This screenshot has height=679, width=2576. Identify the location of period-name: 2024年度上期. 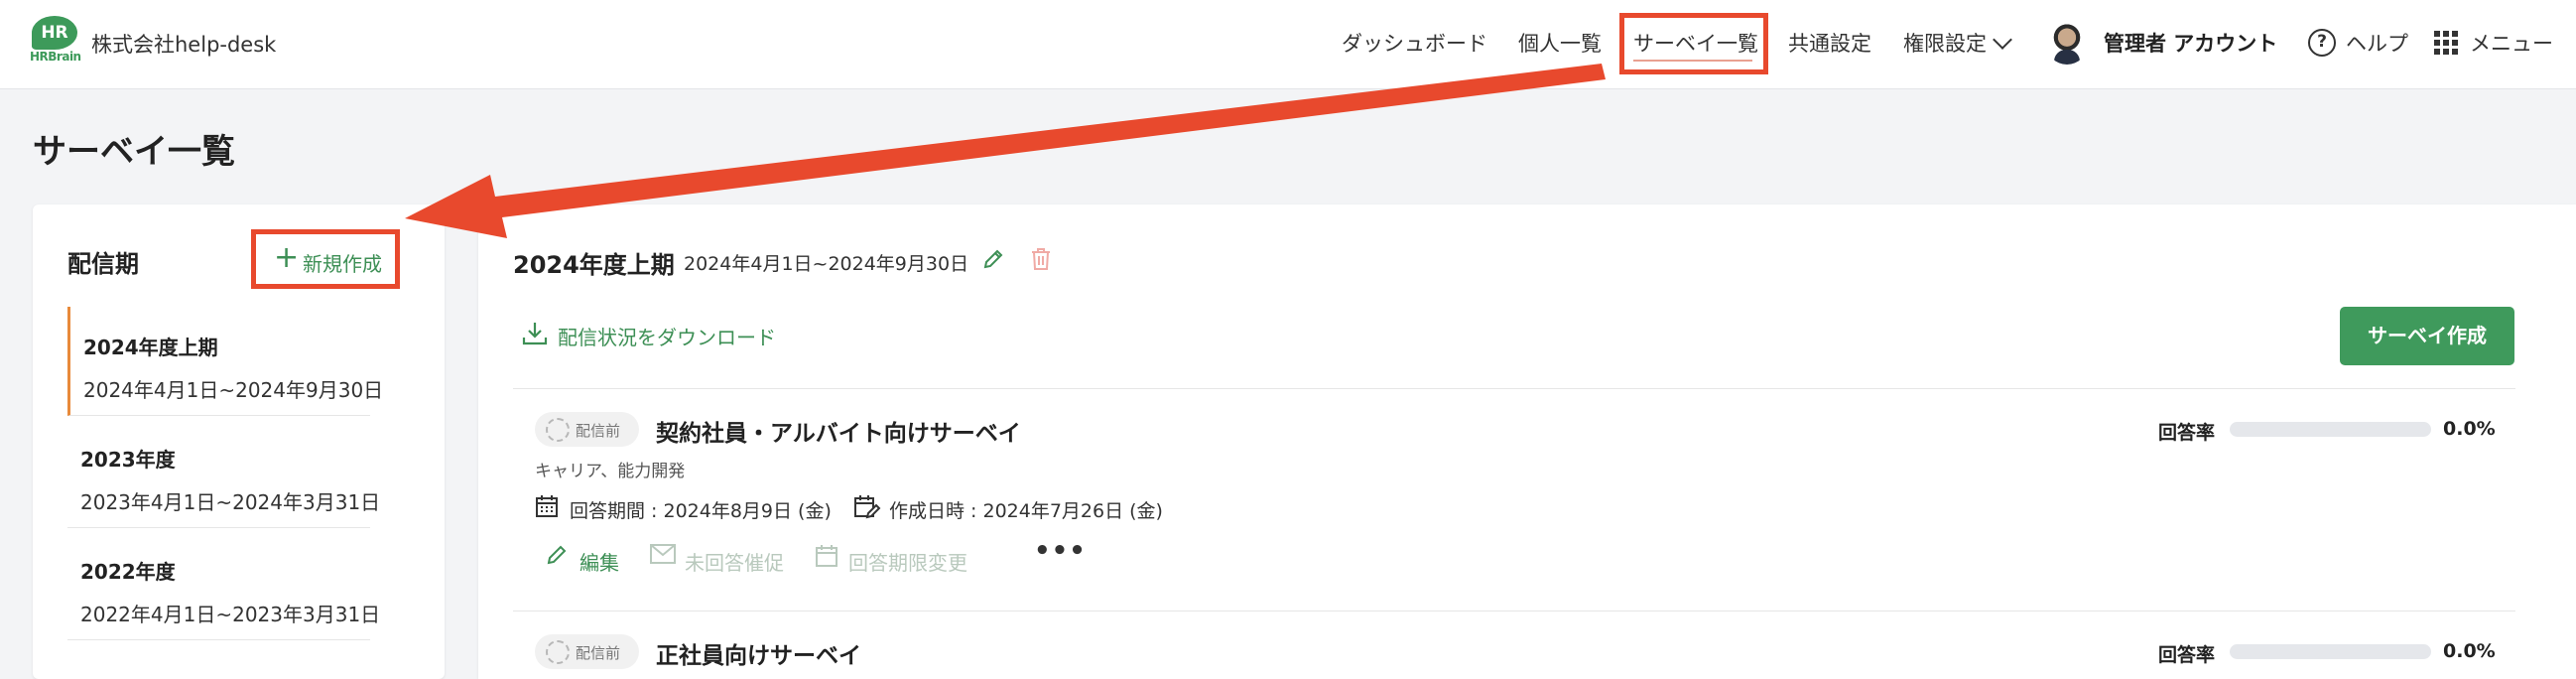
(151, 347).